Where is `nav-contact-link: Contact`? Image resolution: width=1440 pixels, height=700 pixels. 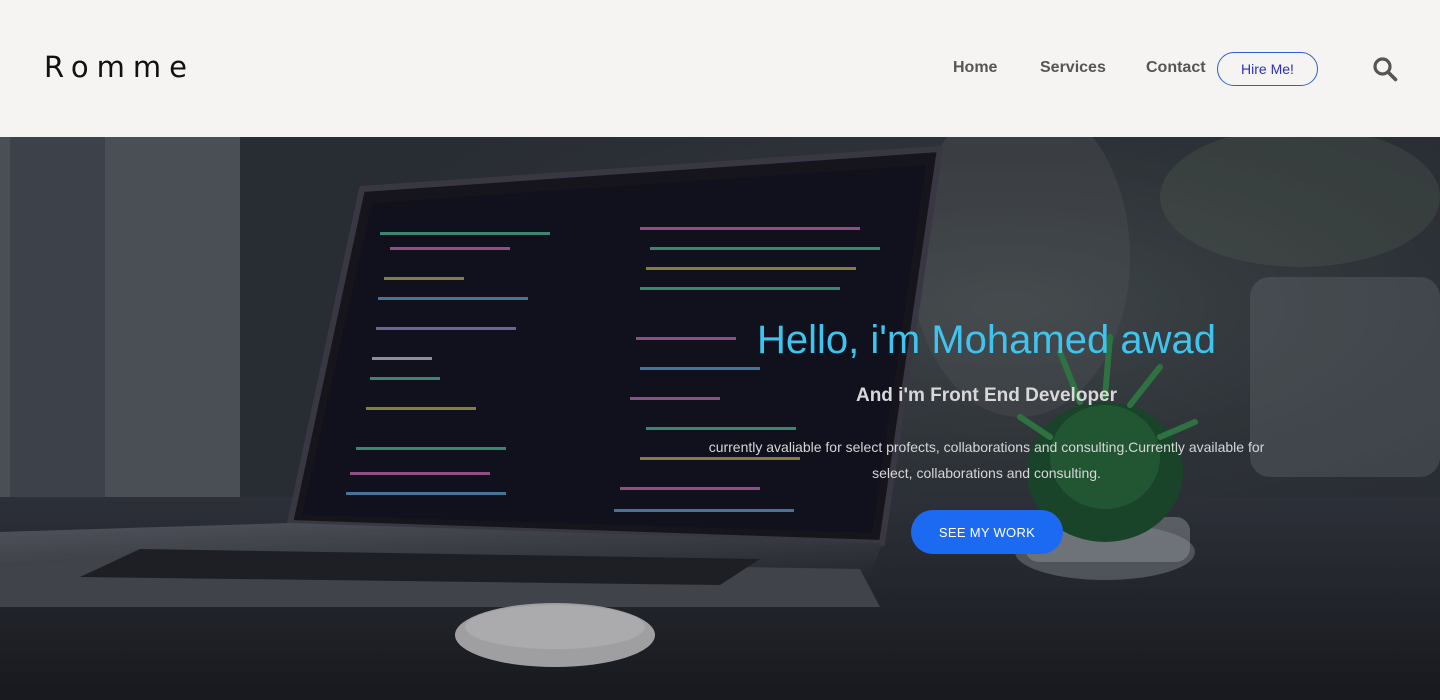
nav-contact-link: Contact is located at coordinates (1176, 68).